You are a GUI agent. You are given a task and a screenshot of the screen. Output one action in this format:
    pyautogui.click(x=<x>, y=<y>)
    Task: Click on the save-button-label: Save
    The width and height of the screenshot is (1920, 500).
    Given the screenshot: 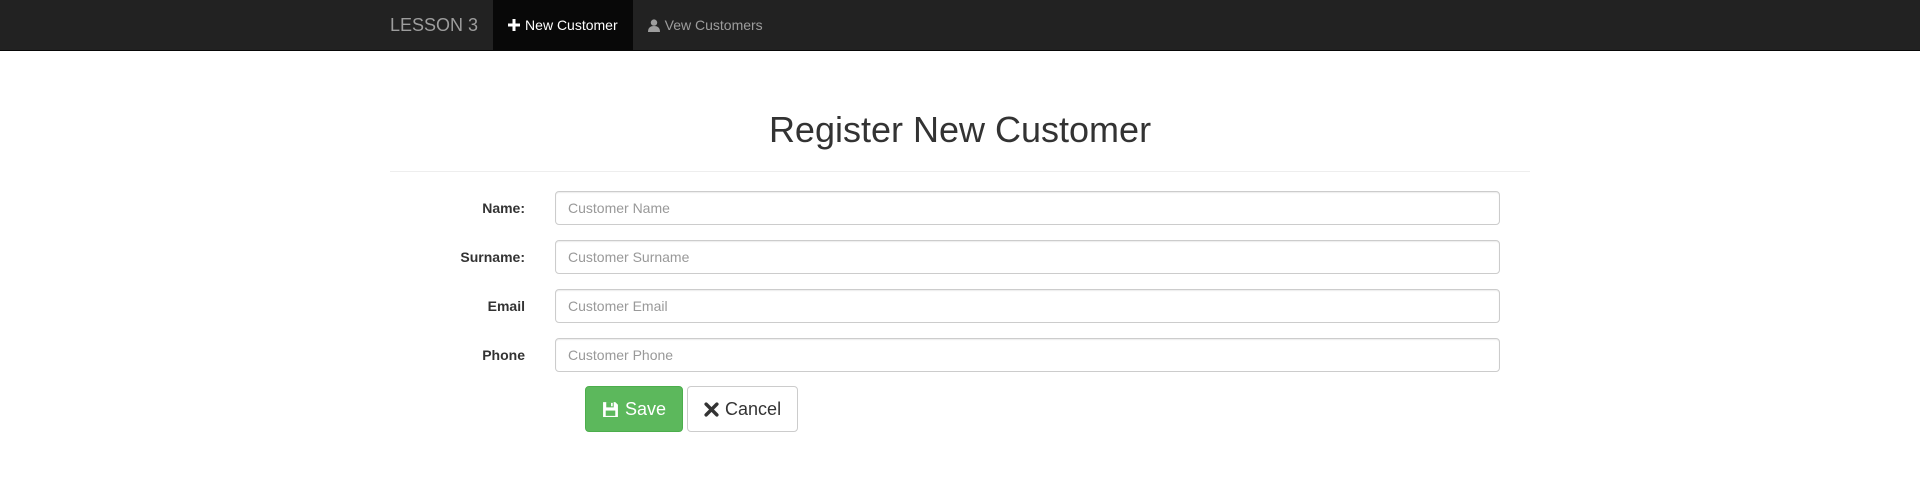 What is the action you would take?
    pyautogui.click(x=646, y=408)
    